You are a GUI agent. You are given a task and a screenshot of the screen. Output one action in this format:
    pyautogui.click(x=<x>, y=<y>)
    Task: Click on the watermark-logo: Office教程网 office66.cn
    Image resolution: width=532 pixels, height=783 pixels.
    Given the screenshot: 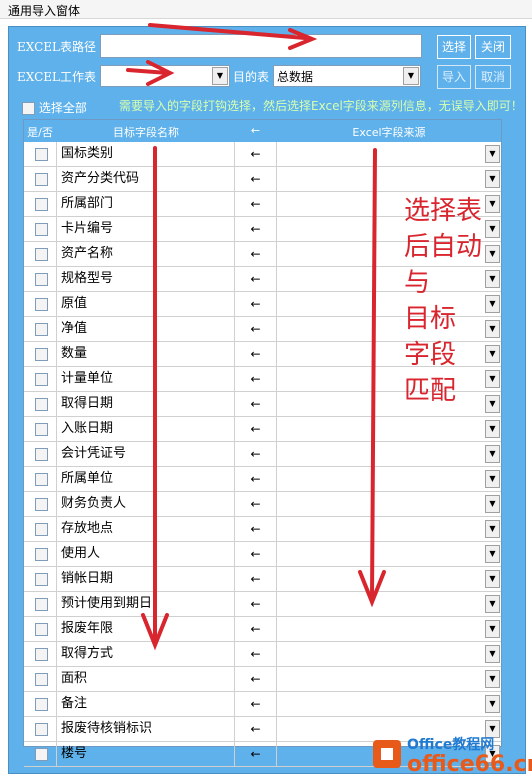 What is the action you would take?
    pyautogui.click(x=449, y=754)
    